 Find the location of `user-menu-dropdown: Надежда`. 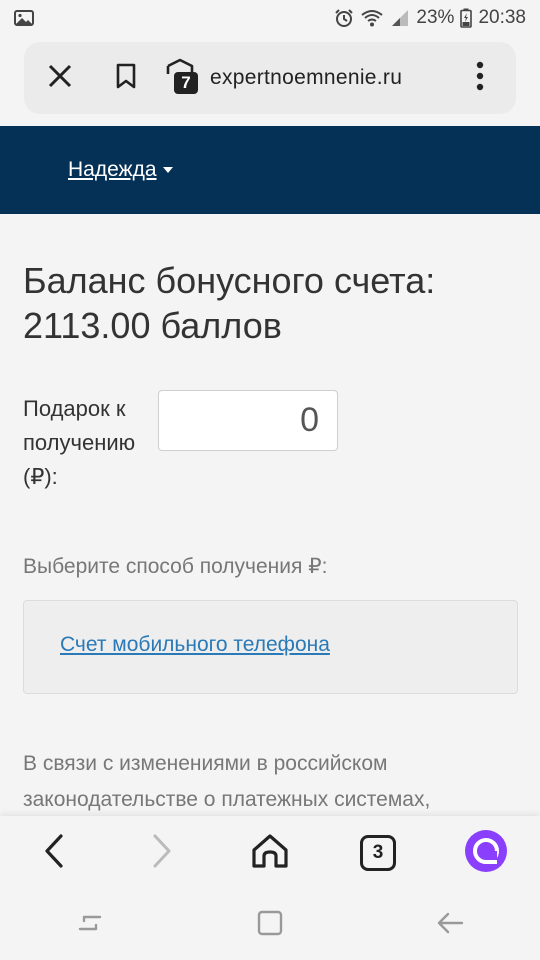

user-menu-dropdown: Надежда is located at coordinates (120, 170).